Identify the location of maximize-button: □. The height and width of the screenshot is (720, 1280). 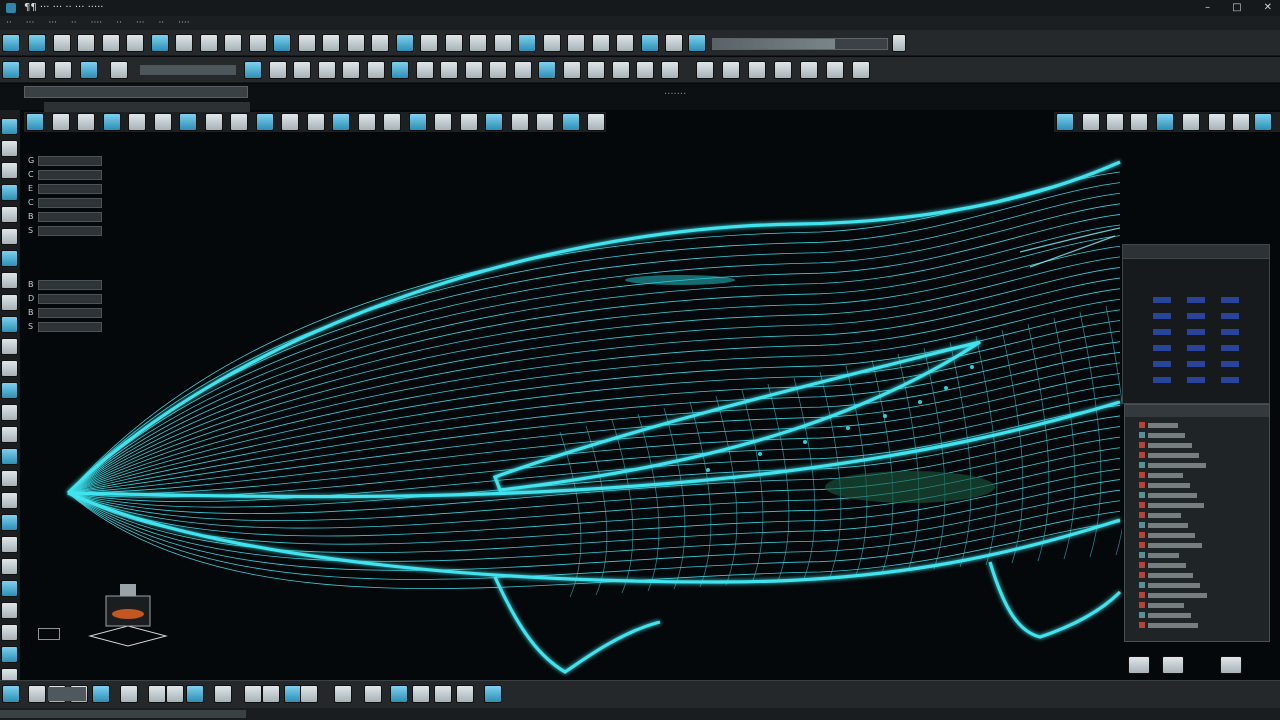
(1236, 8).